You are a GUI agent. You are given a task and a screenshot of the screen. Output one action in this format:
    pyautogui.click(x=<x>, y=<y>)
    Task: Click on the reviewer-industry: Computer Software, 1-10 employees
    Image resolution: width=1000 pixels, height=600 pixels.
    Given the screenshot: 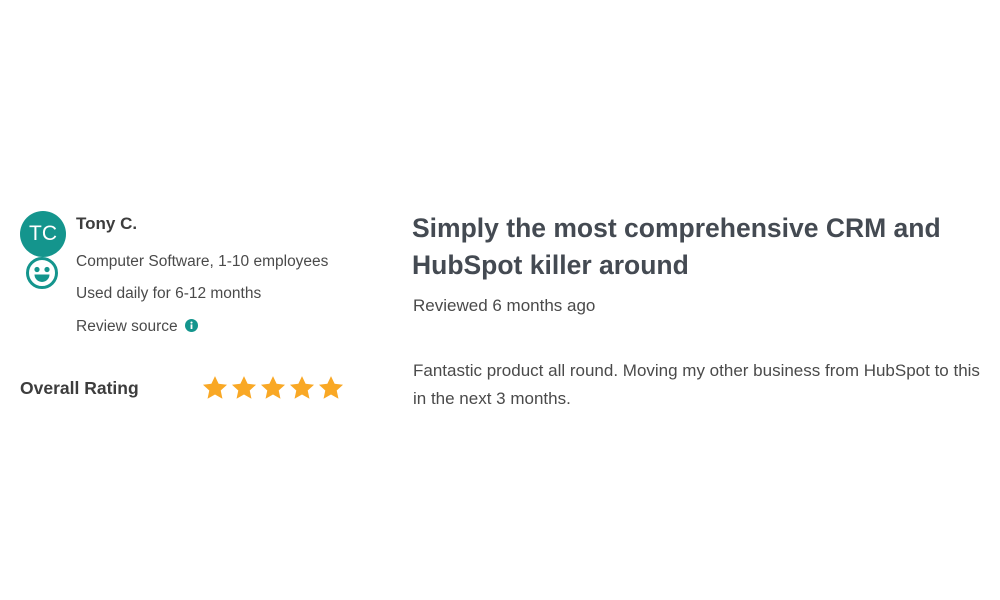 What is the action you would take?
    pyautogui.click(x=202, y=261)
    